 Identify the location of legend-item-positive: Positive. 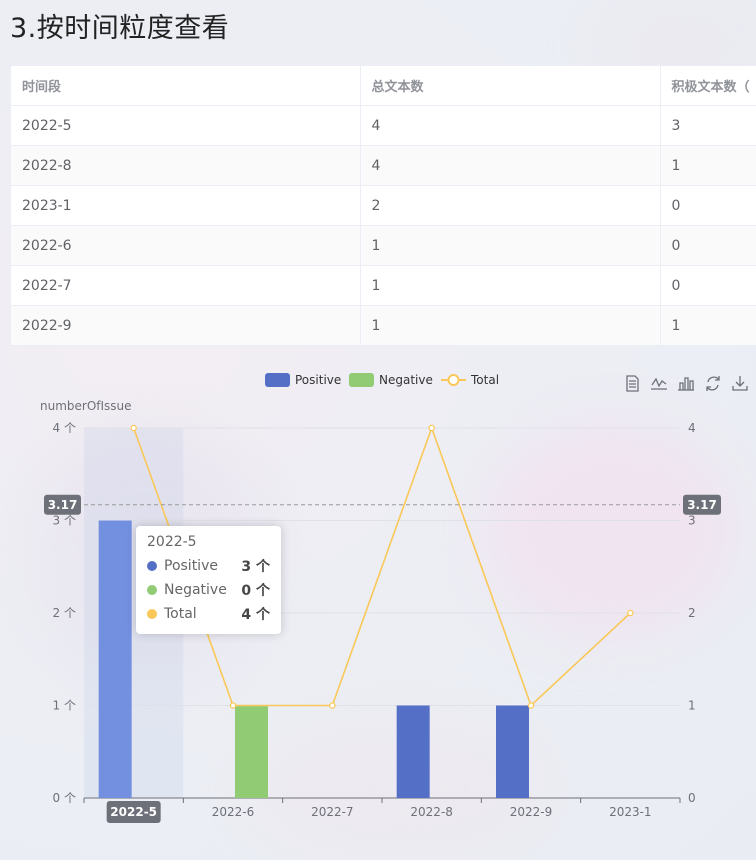
(303, 380).